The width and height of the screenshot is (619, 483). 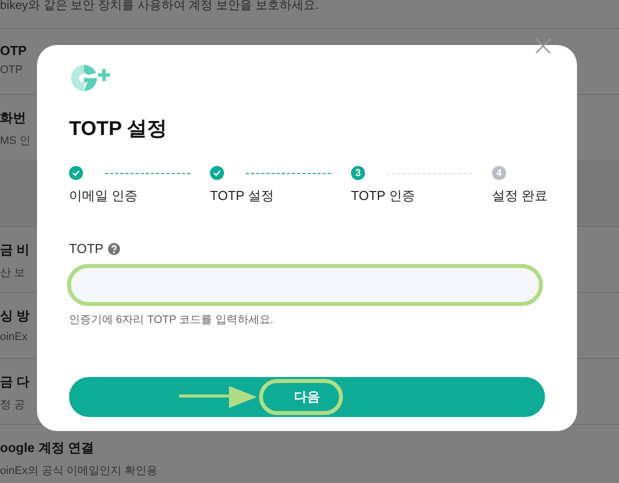 What do you see at coordinates (242, 196) in the screenshot?
I see `step-label: TOTP 설정` at bounding box center [242, 196].